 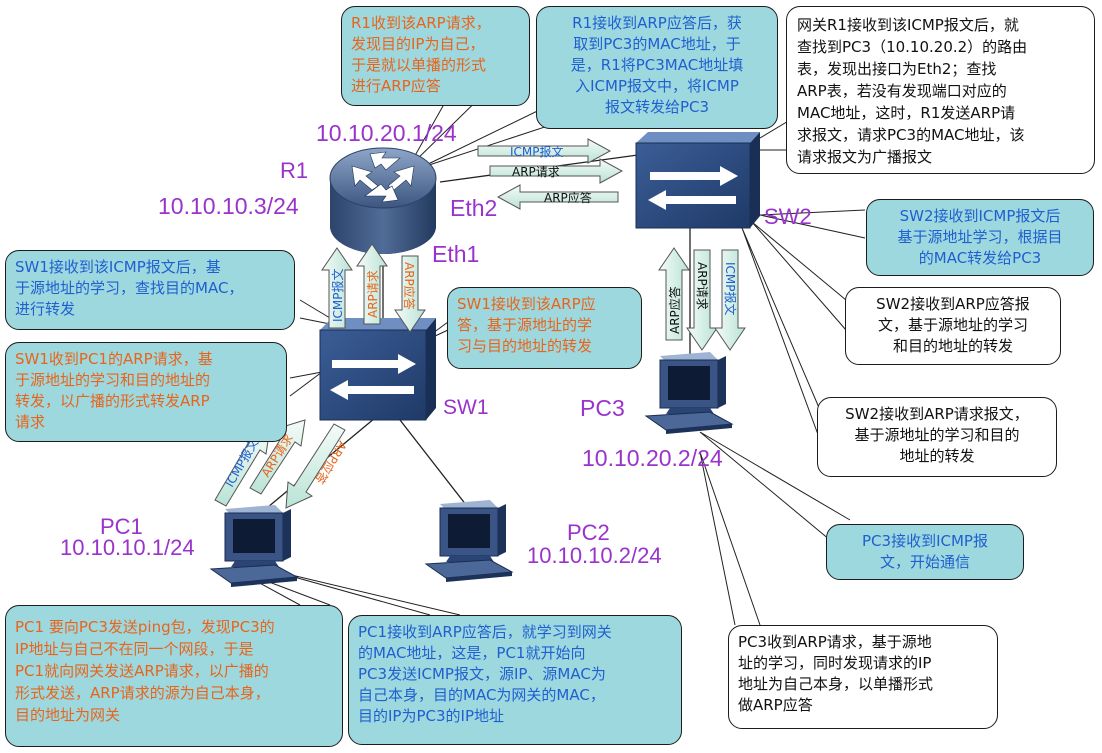 I want to click on switch-sw1-icon, so click(x=377, y=369).